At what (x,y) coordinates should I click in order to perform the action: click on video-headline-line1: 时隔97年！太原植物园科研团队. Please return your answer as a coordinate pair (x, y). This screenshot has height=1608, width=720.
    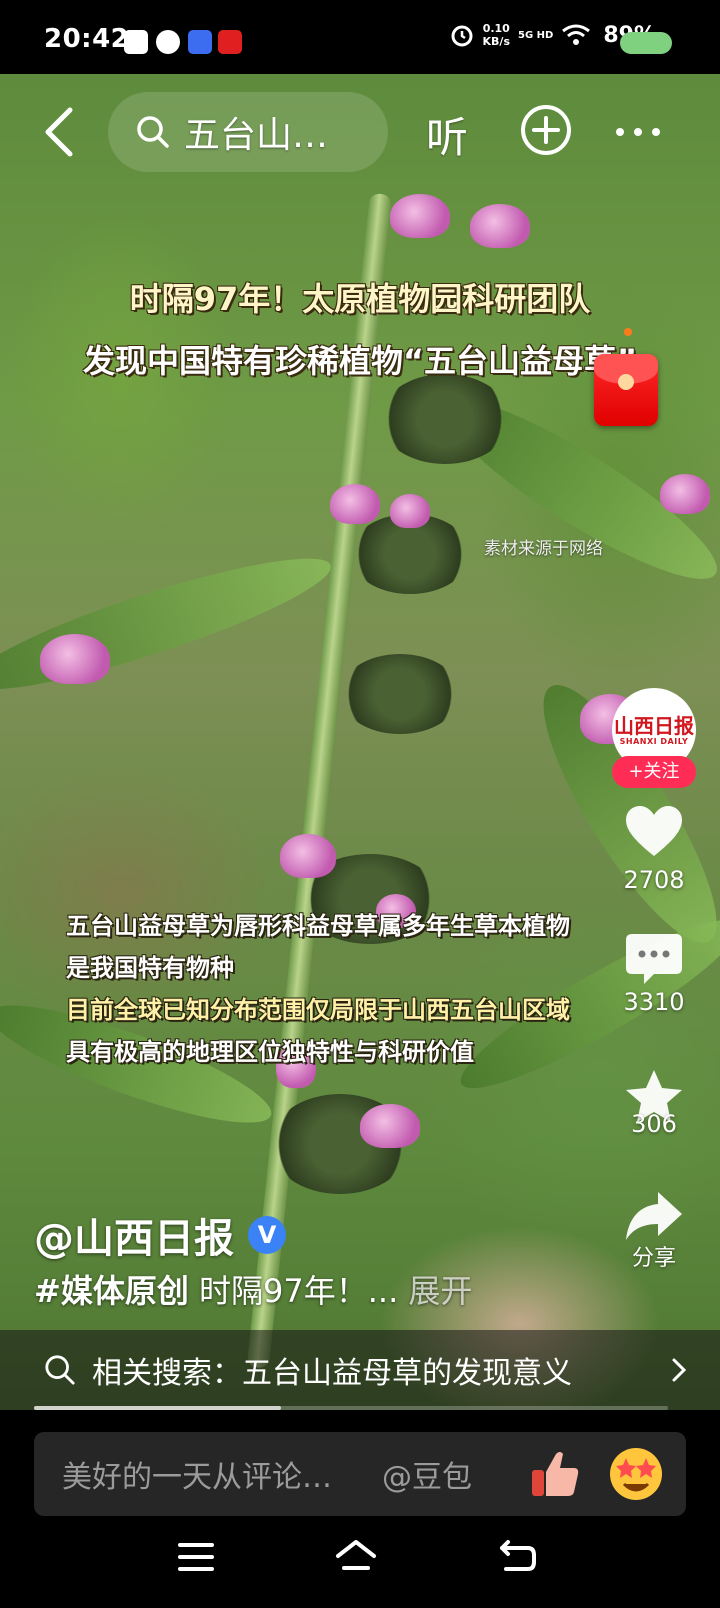
    Looking at the image, I should click on (360, 299).